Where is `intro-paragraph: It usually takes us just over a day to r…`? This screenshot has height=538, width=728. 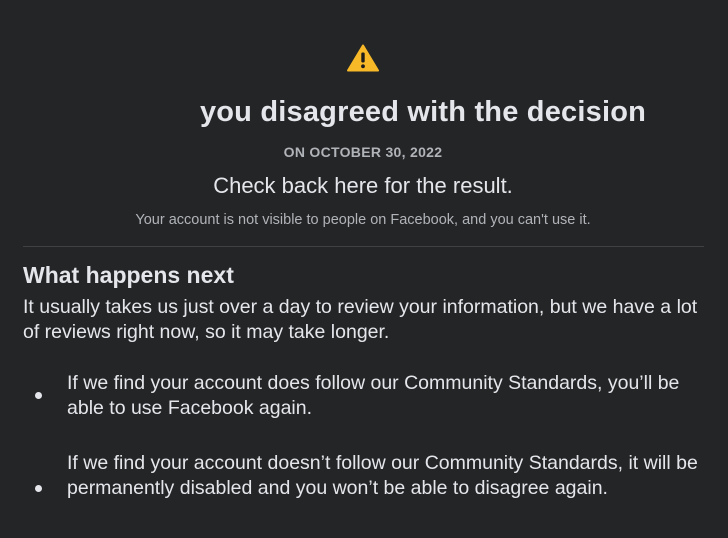
intro-paragraph: It usually takes us just over a day to r… is located at coordinates (360, 319).